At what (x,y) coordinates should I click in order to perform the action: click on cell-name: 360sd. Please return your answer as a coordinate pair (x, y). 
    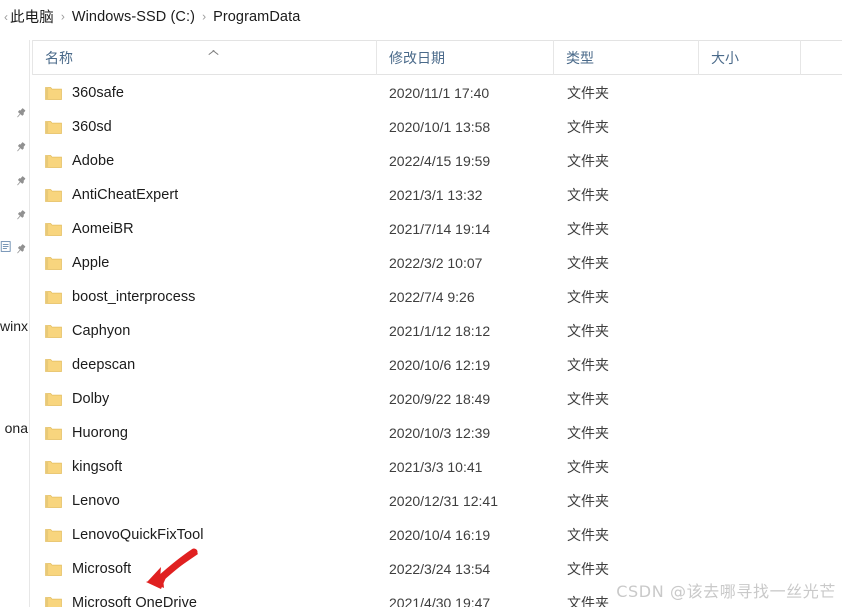
    Looking at the image, I should click on (205, 127).